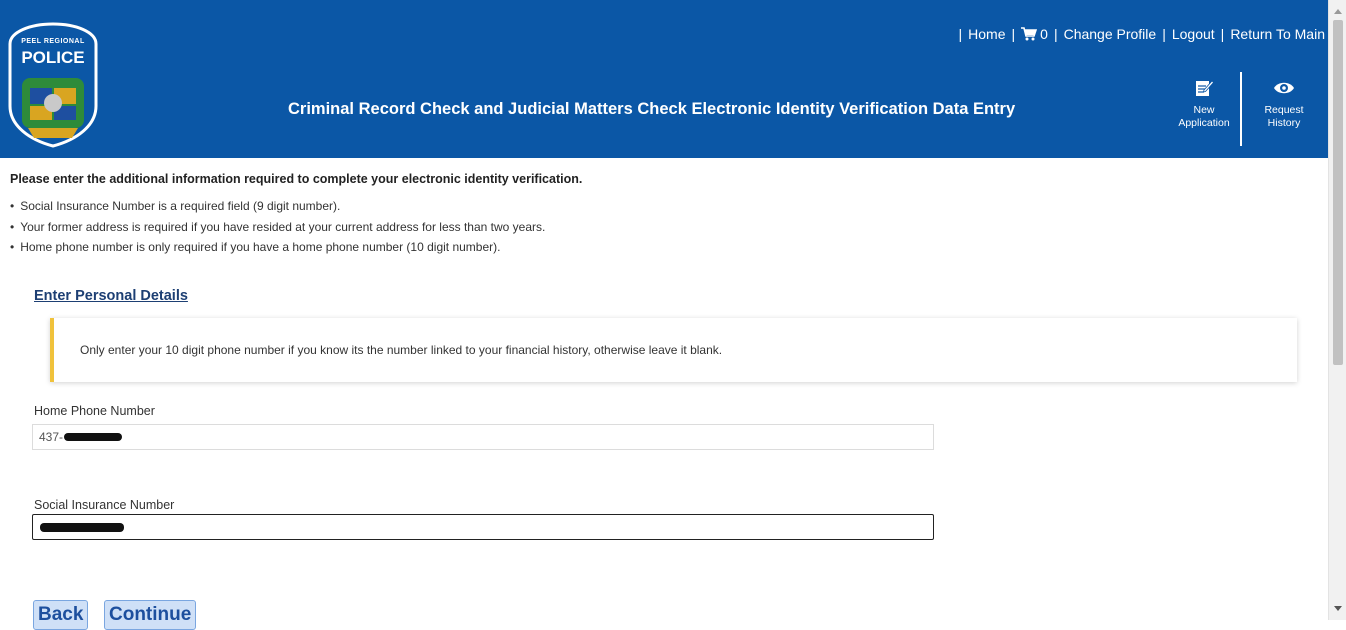  What do you see at coordinates (53, 57) in the screenshot?
I see `logo-main-text: POLICE` at bounding box center [53, 57].